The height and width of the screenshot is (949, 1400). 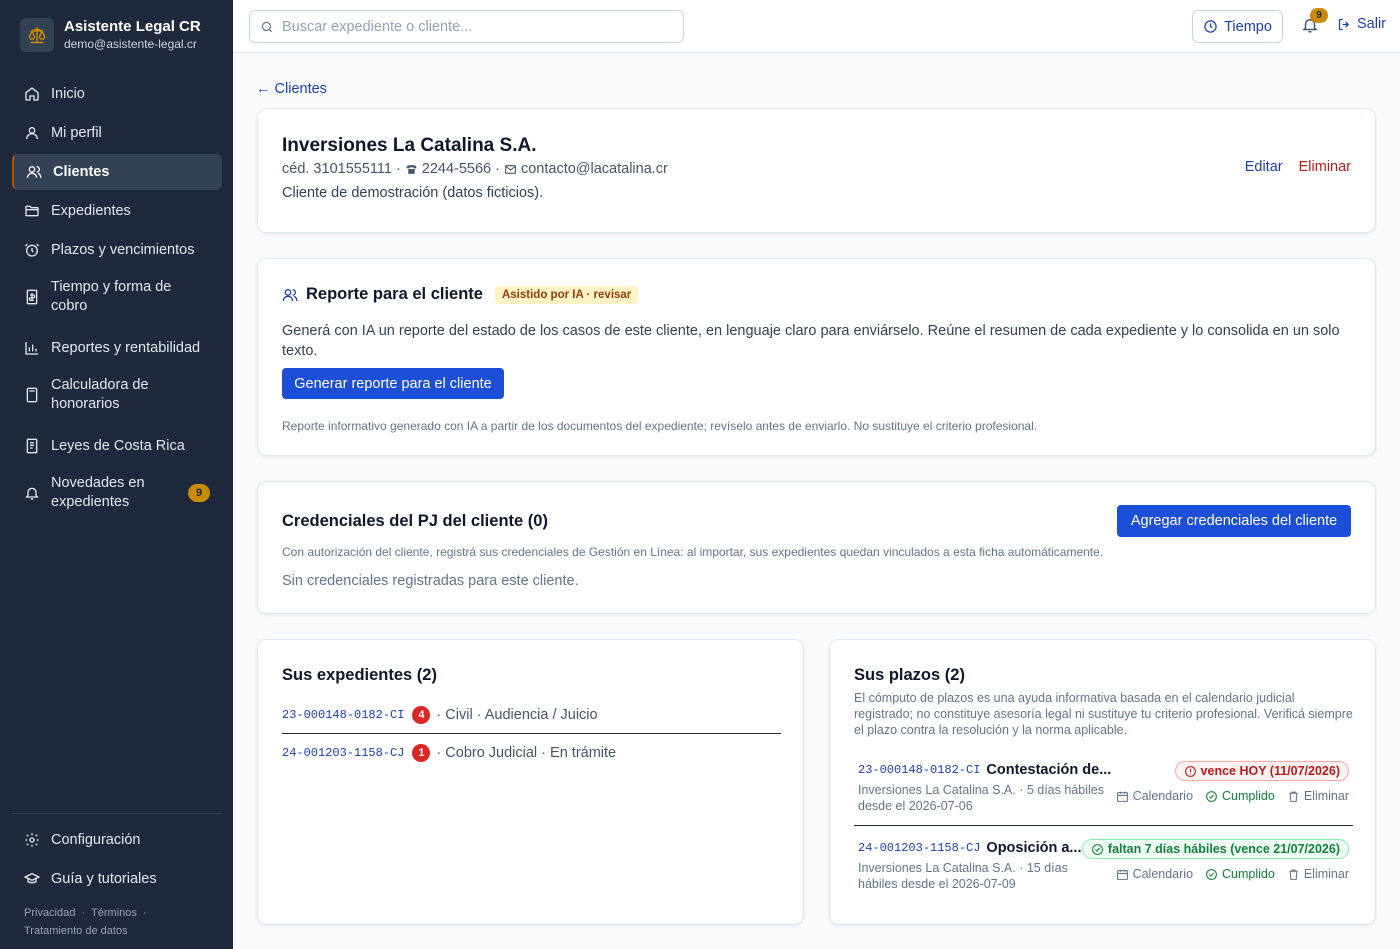 What do you see at coordinates (1264, 167) in the screenshot?
I see `edit-client-button: Editar` at bounding box center [1264, 167].